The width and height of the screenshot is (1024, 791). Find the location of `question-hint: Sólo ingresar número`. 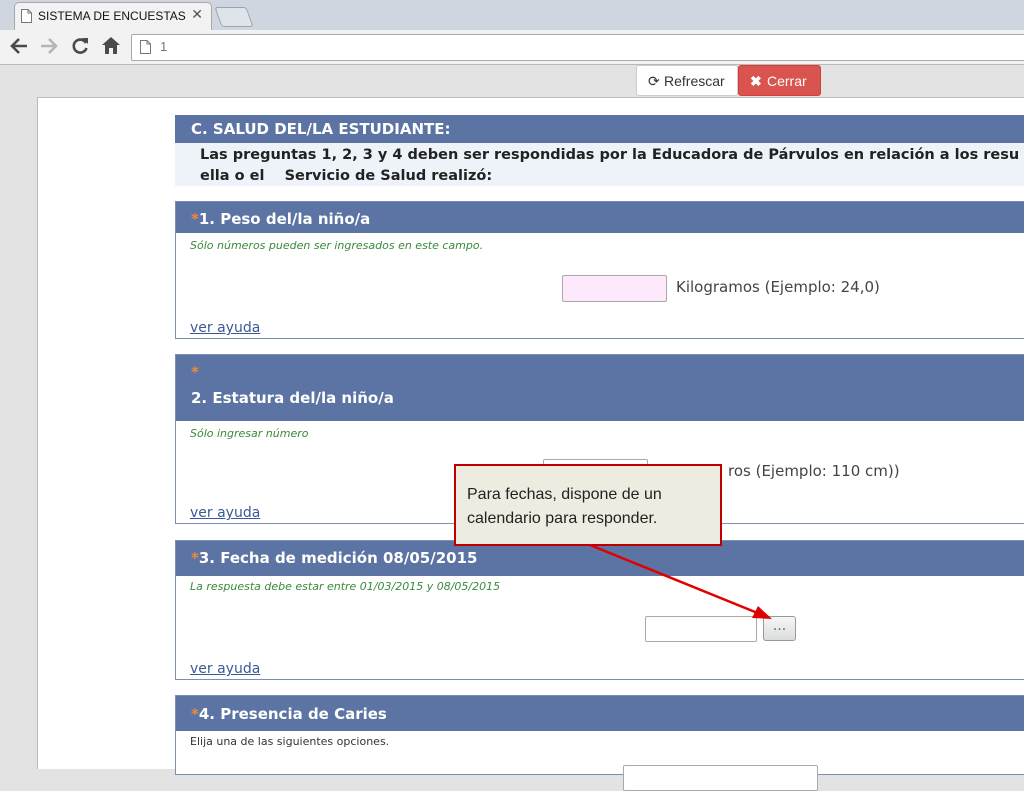

question-hint: Sólo ingresar número is located at coordinates (249, 433).